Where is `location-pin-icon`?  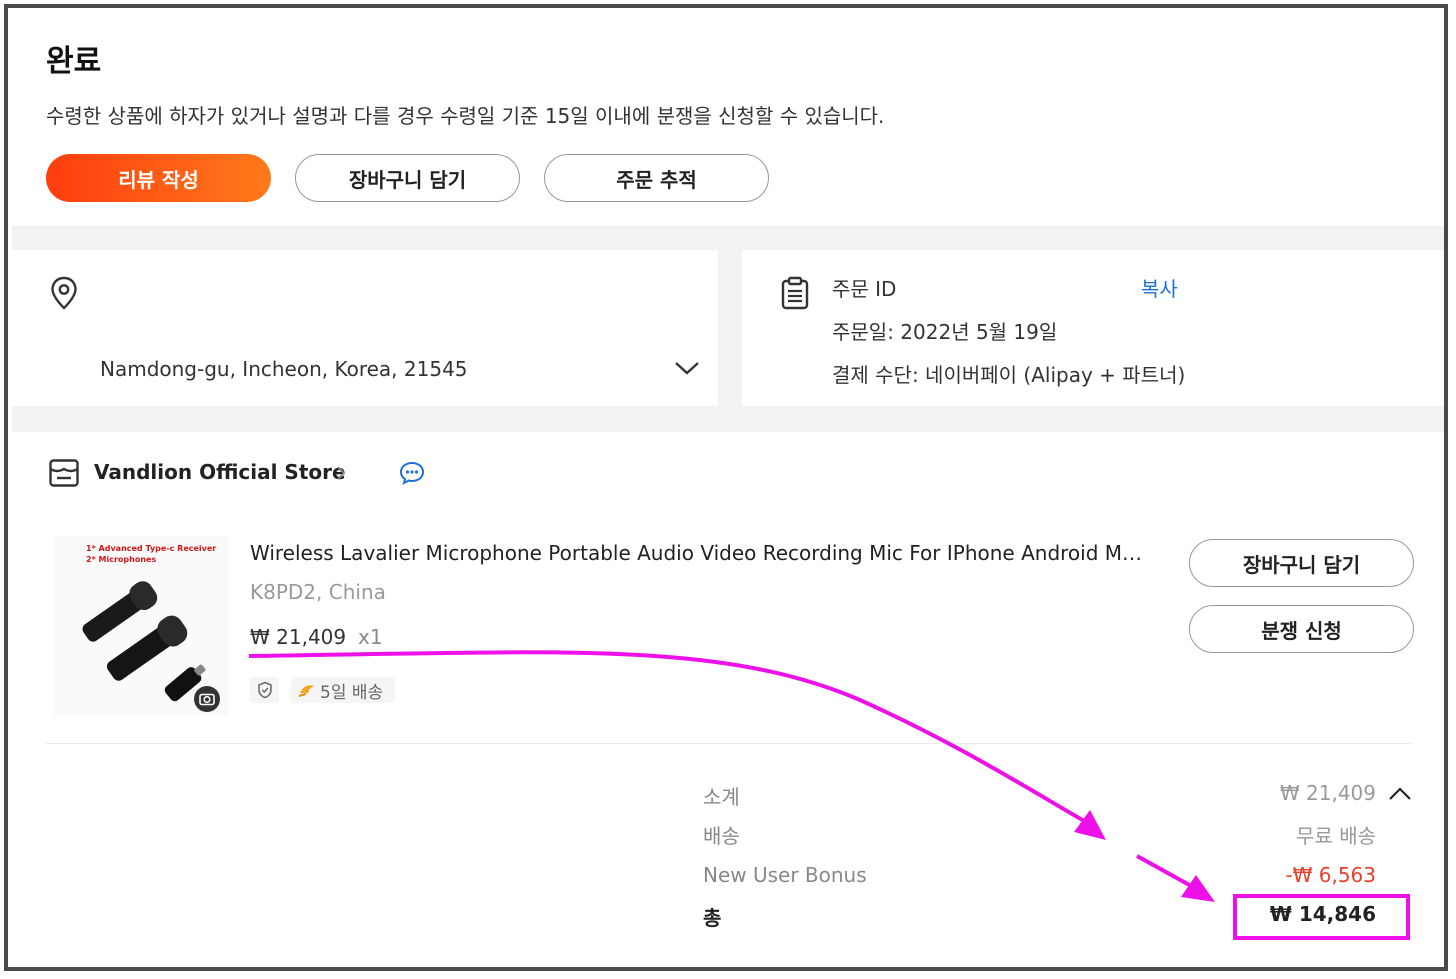
location-pin-icon is located at coordinates (64, 293).